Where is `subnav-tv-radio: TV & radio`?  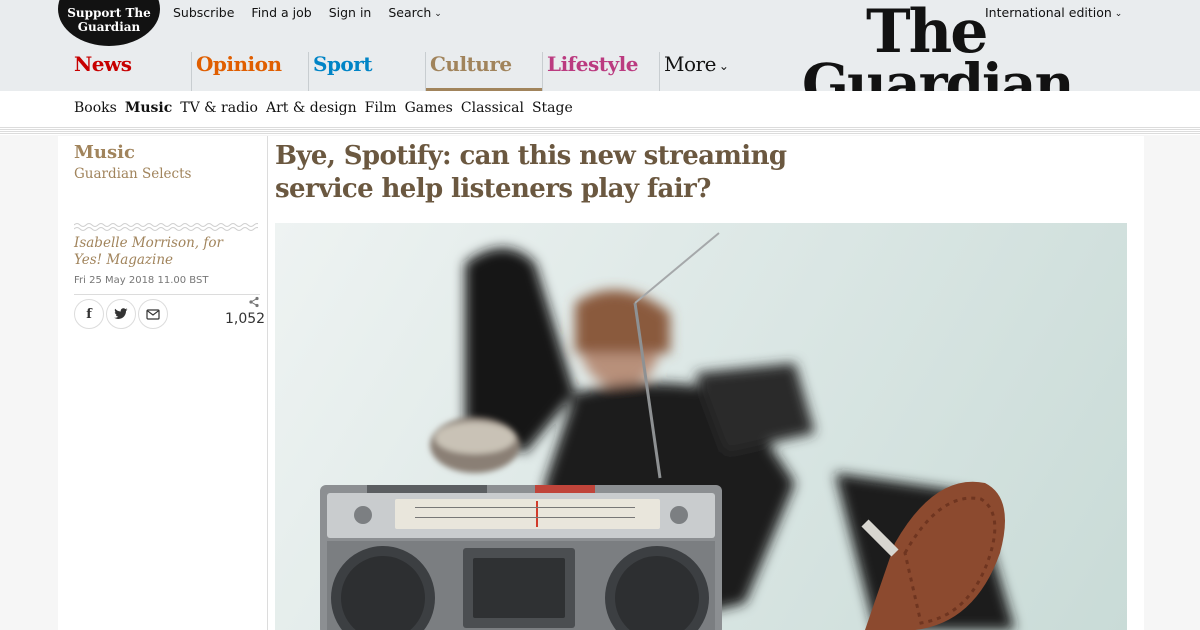 subnav-tv-radio: TV & radio is located at coordinates (219, 108).